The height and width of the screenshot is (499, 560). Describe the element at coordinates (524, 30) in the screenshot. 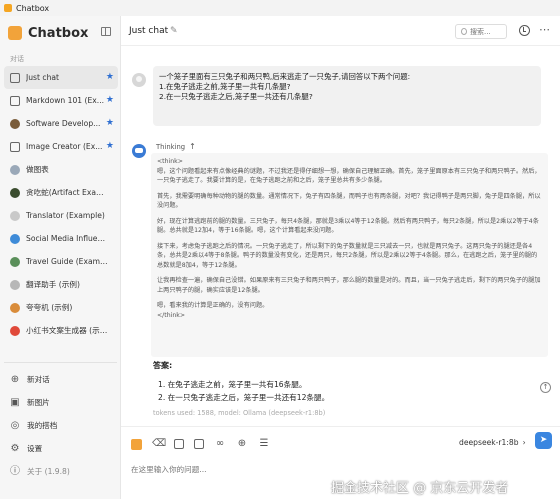

I see `history-icon` at that location.